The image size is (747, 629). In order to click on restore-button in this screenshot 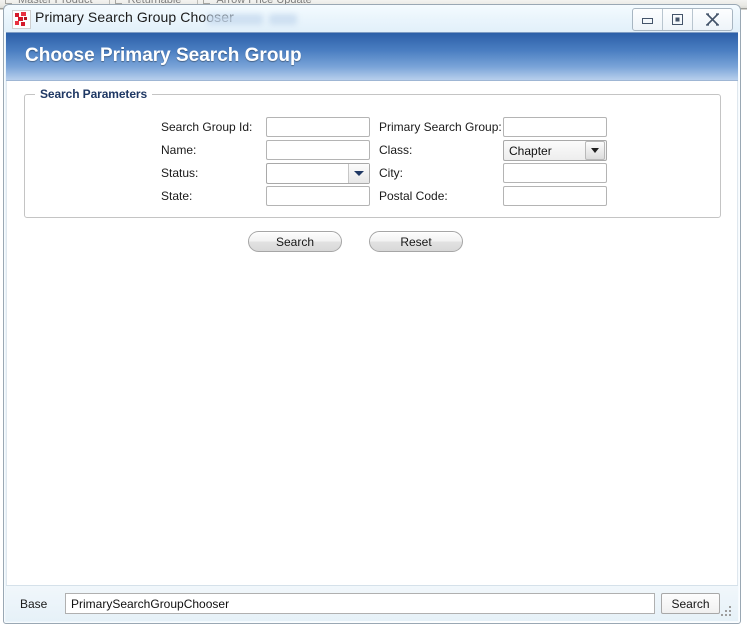, I will do `click(678, 19)`.